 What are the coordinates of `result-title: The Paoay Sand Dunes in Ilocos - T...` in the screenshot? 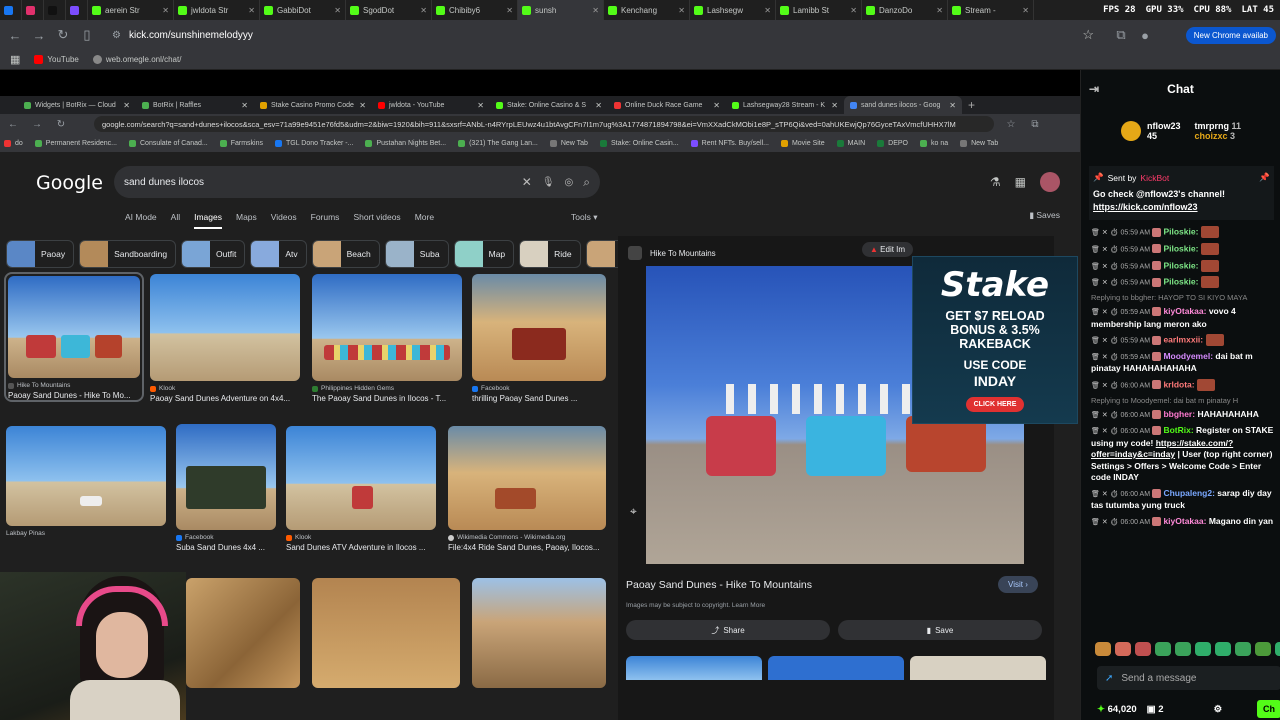 It's located at (387, 398).